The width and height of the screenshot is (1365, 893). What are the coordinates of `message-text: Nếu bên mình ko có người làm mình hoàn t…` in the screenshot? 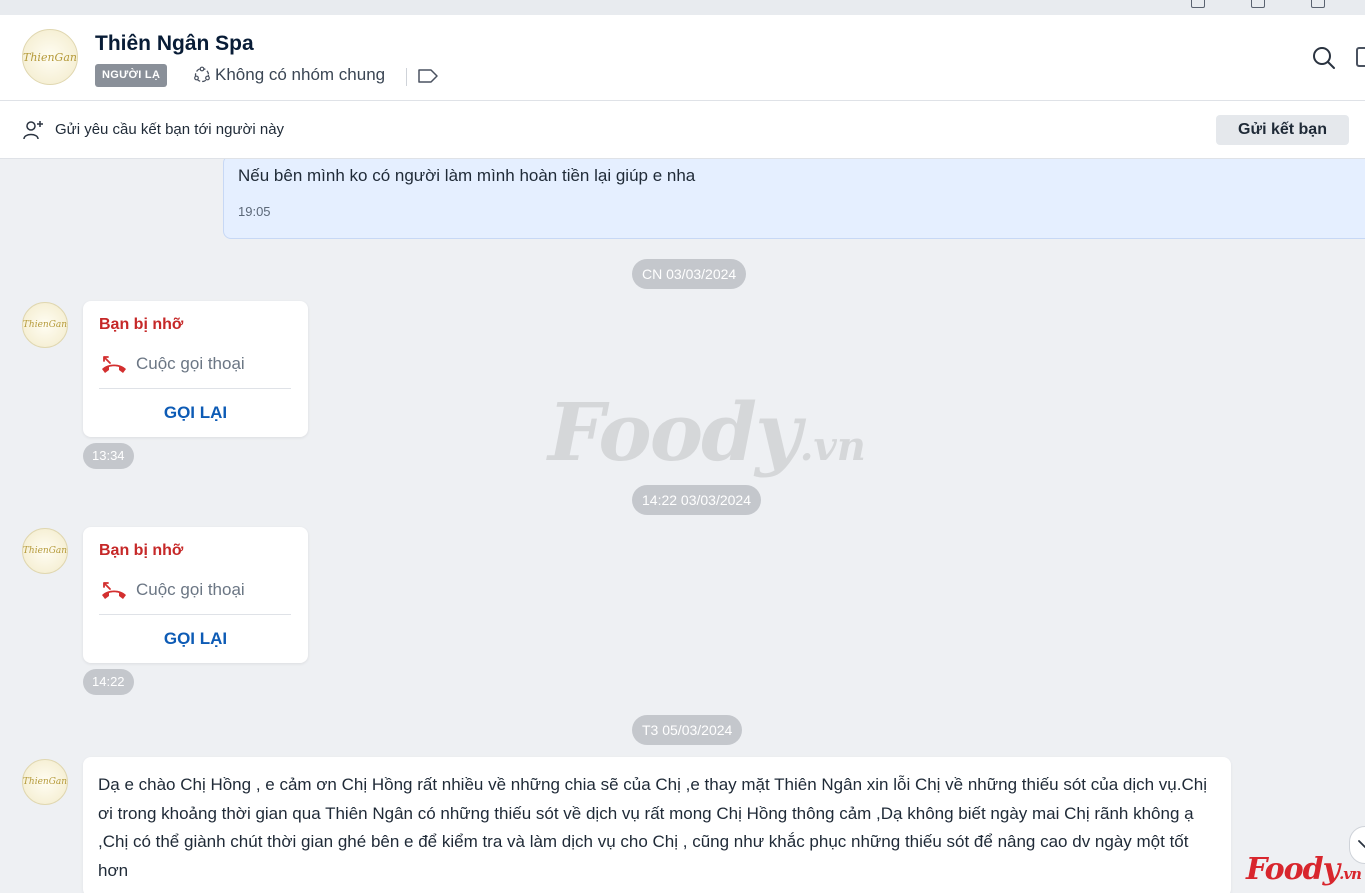 It's located at (467, 175).